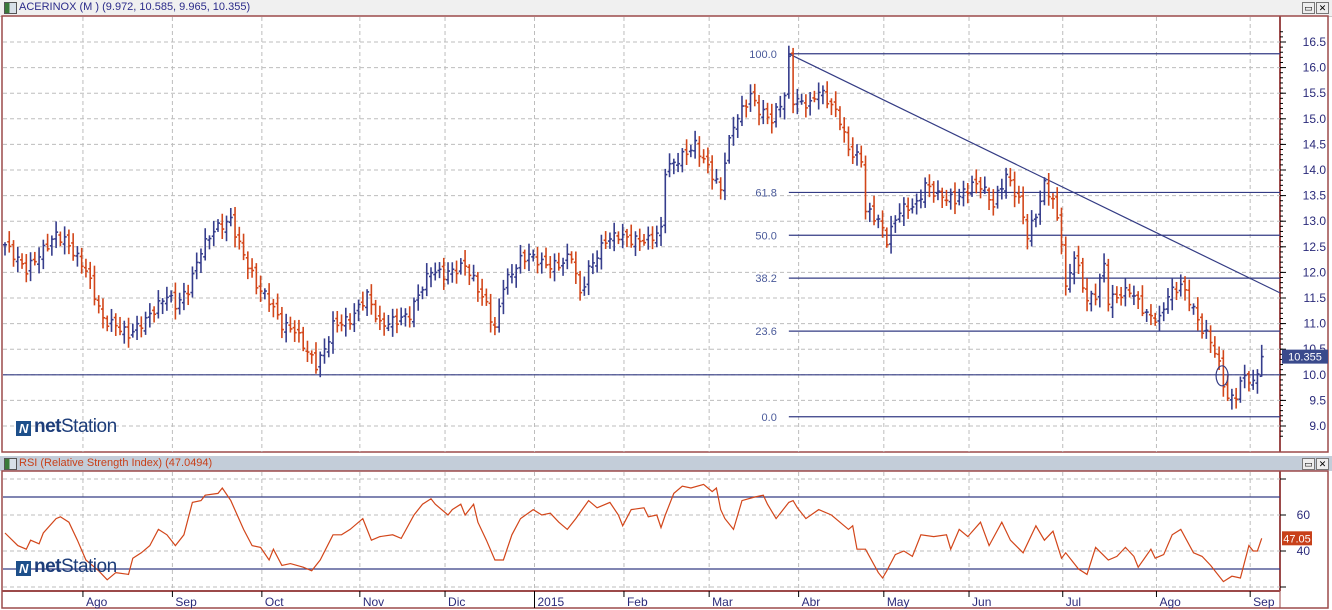 This screenshot has width=1332, height=610. I want to click on price-label: 14.0, so click(1315, 170).